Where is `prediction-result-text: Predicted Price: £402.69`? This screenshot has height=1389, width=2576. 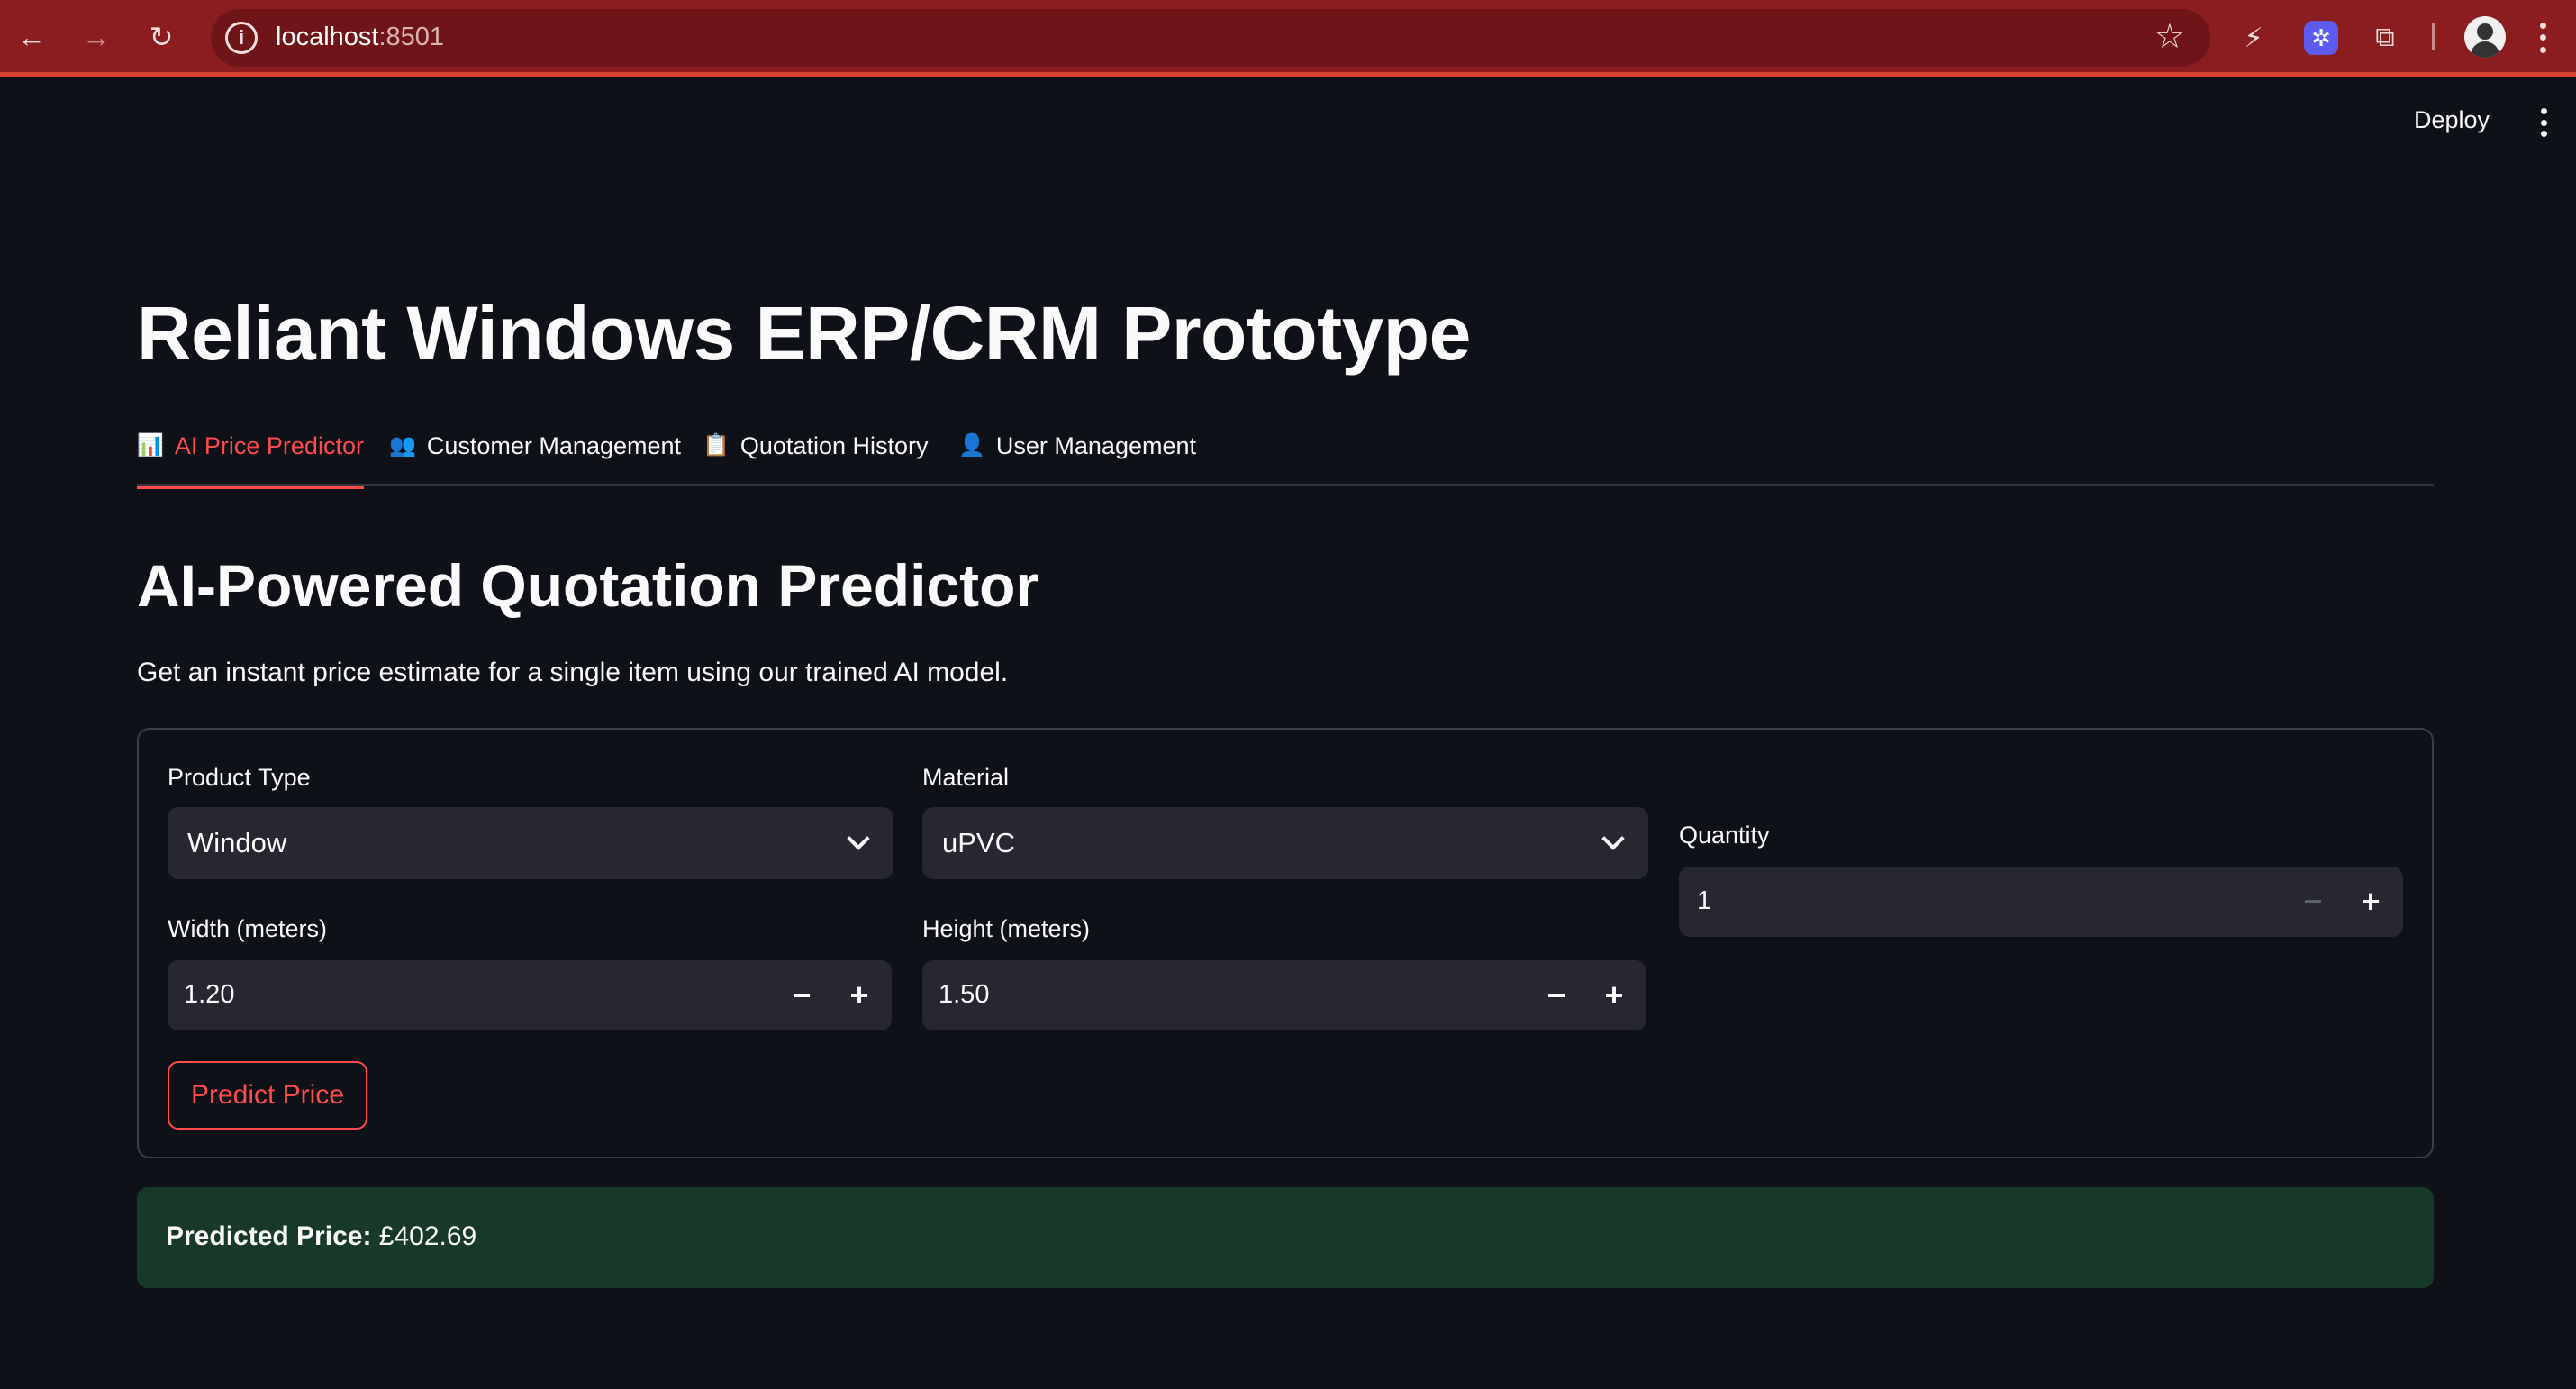
prediction-result-text: Predicted Price: £402.69 is located at coordinates (321, 1236).